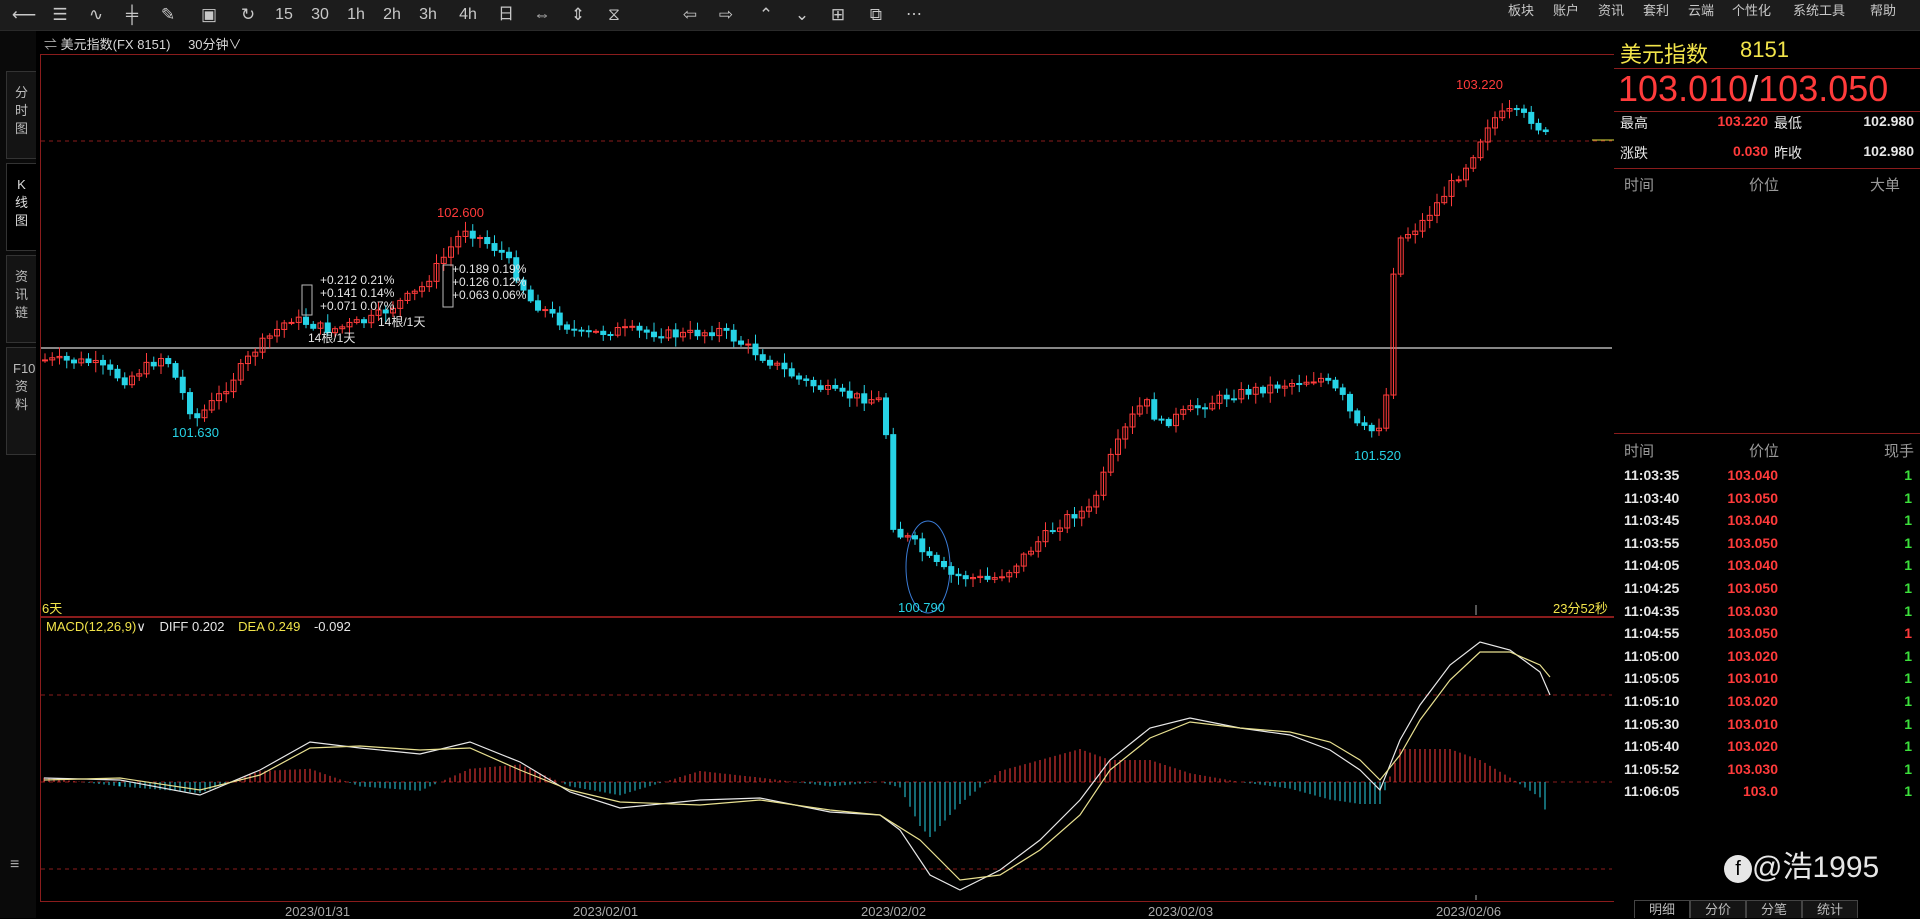  I want to click on quote-name: 美元指数, so click(1664, 54).